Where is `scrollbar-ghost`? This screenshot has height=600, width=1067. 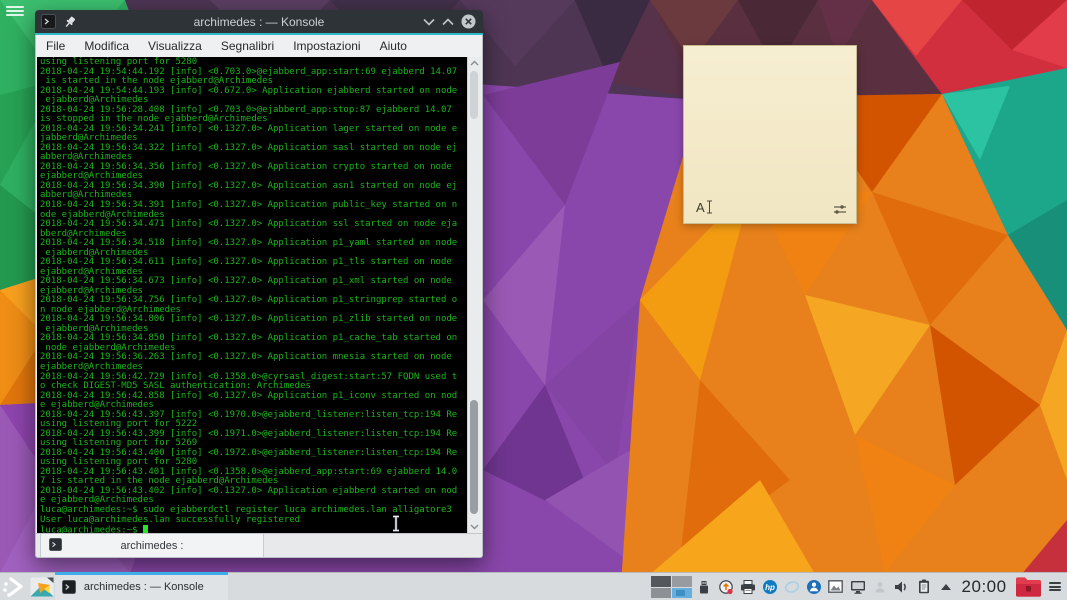
scrollbar-ghost is located at coordinates (474, 95).